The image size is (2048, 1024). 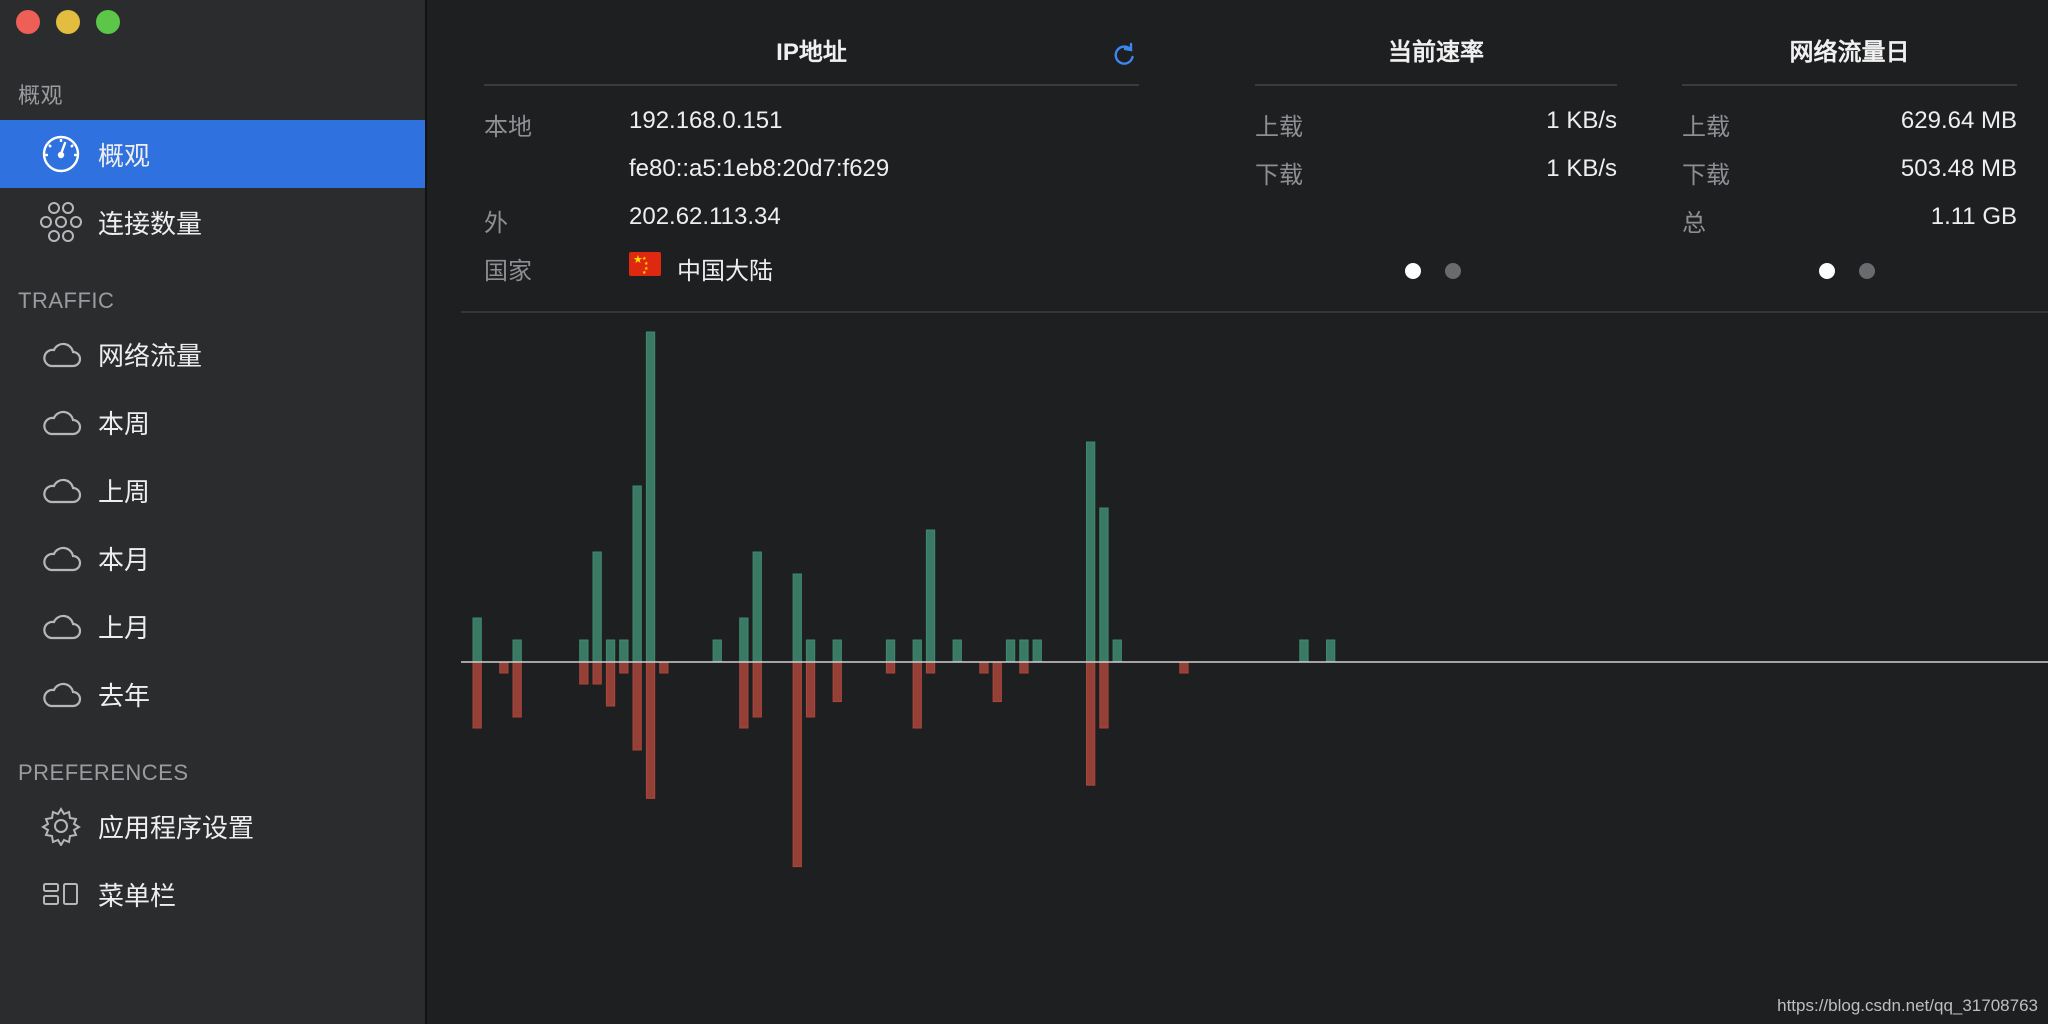 I want to click on daily-upload-value: 629.64 MB, so click(x=1958, y=120).